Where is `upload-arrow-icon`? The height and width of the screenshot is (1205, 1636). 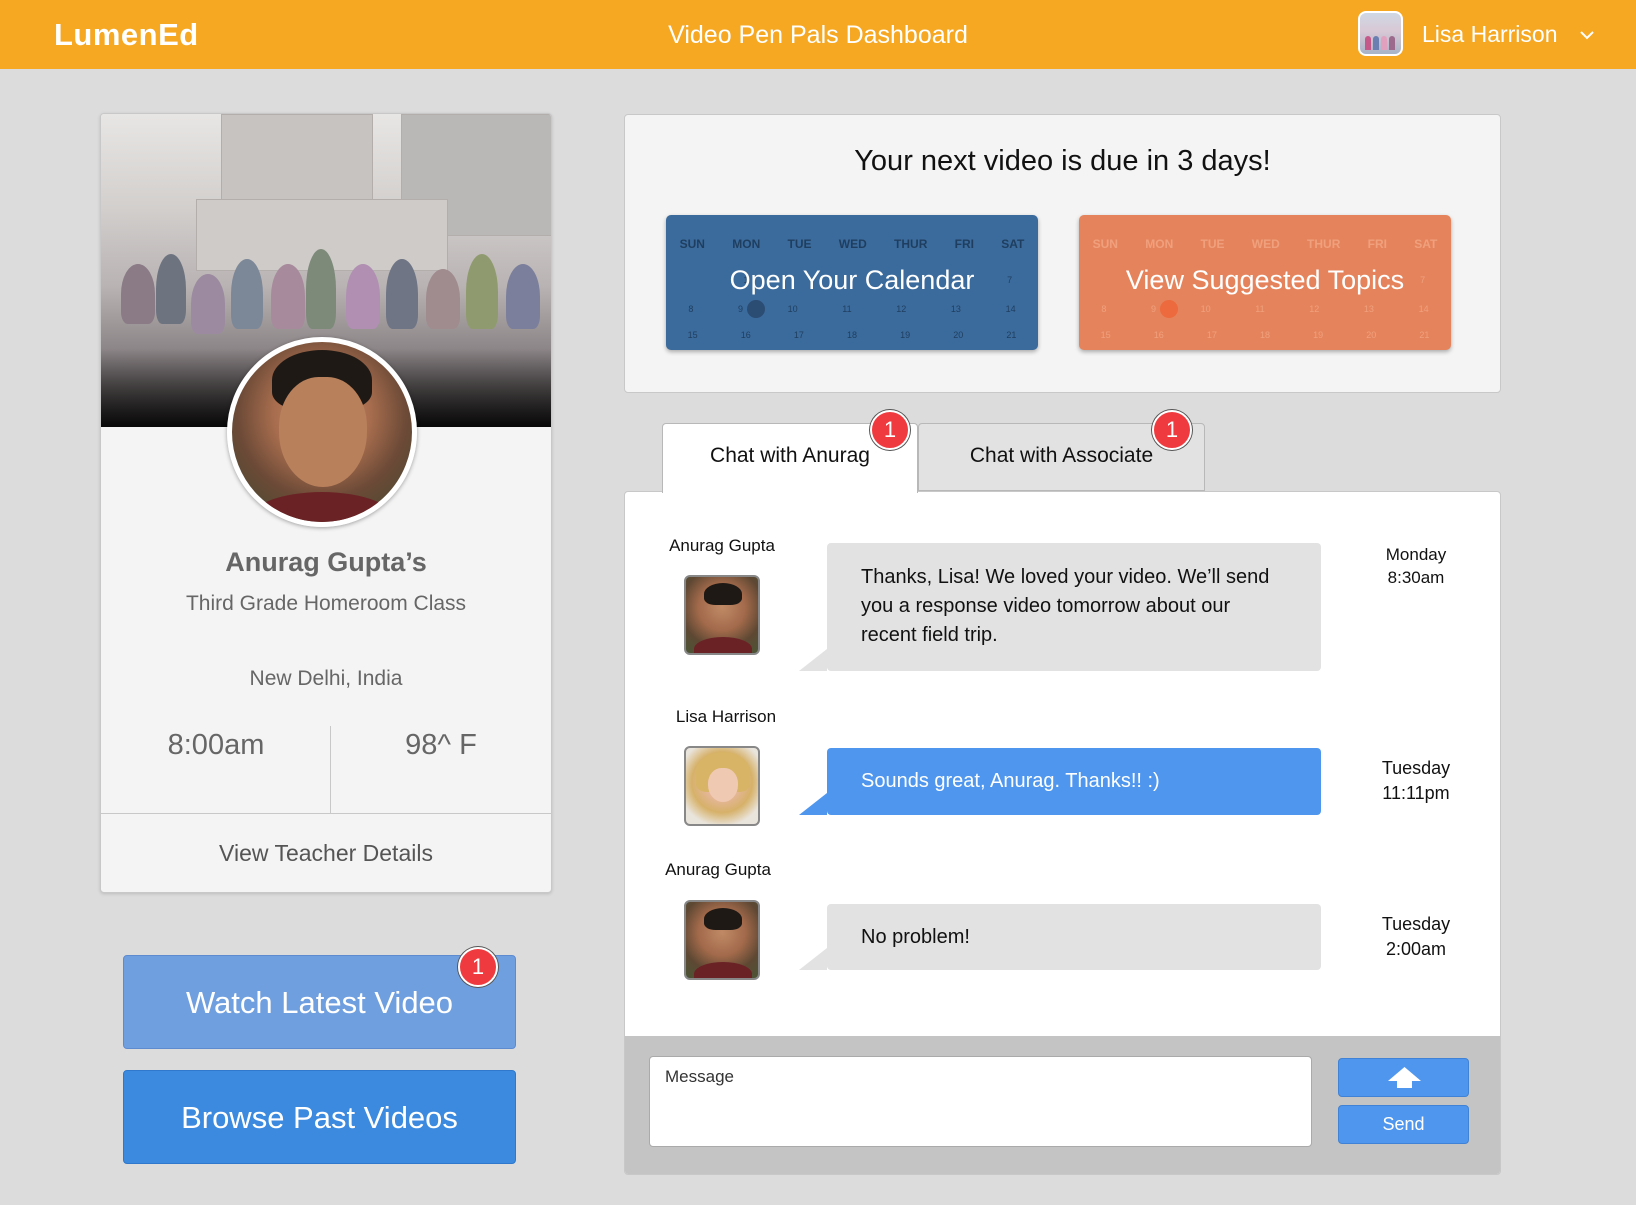 upload-arrow-icon is located at coordinates (1404, 1077).